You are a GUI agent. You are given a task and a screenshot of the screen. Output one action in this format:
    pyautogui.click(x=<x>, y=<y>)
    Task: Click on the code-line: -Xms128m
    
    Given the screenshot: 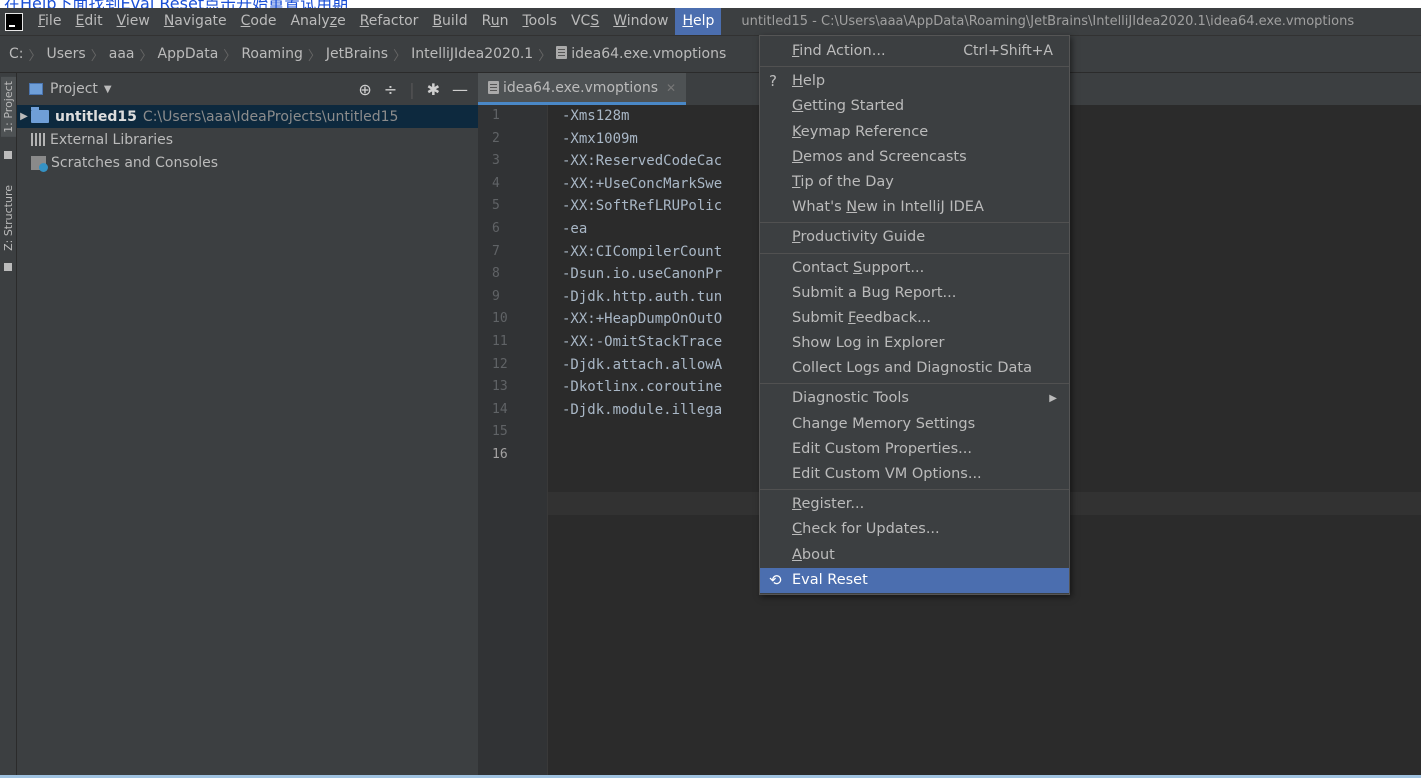 What is the action you would take?
    pyautogui.click(x=642, y=116)
    